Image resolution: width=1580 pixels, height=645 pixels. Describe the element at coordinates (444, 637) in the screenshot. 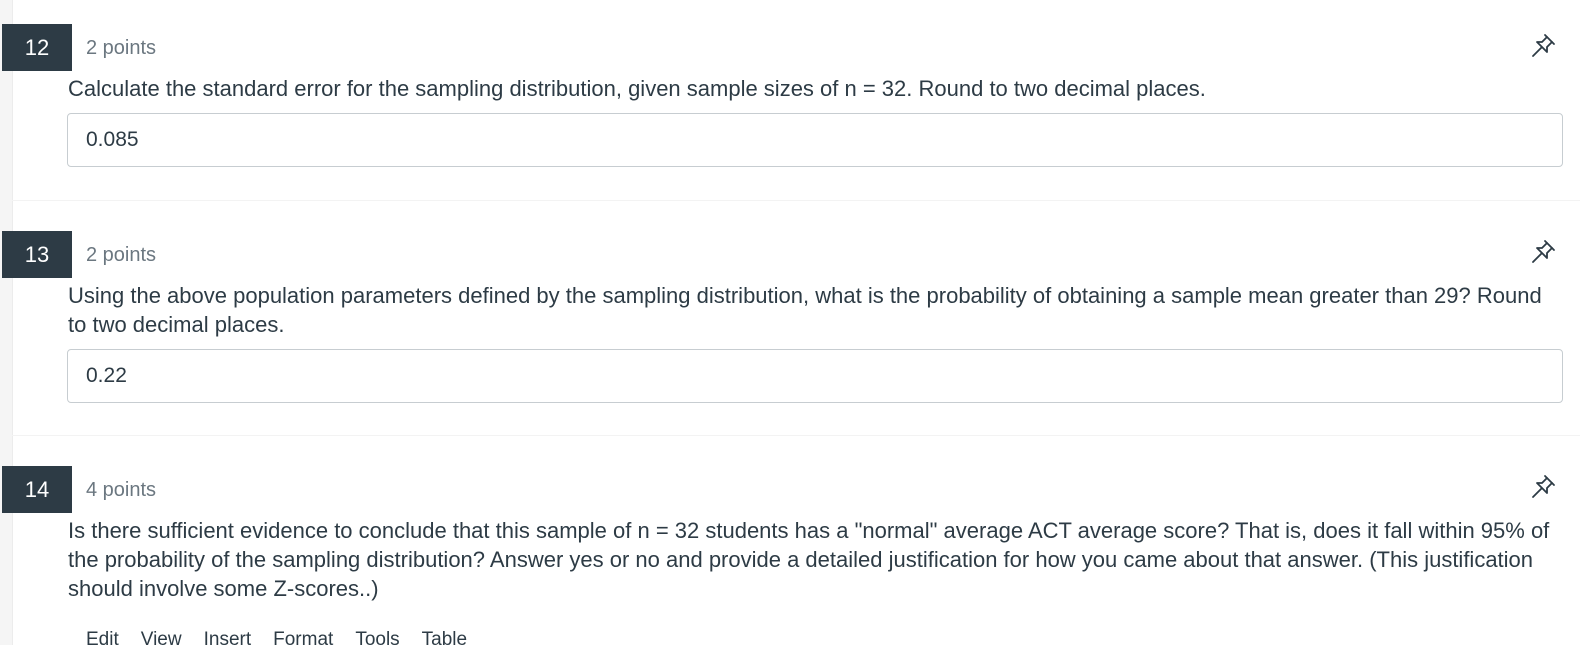

I see `menu-table: Table` at that location.